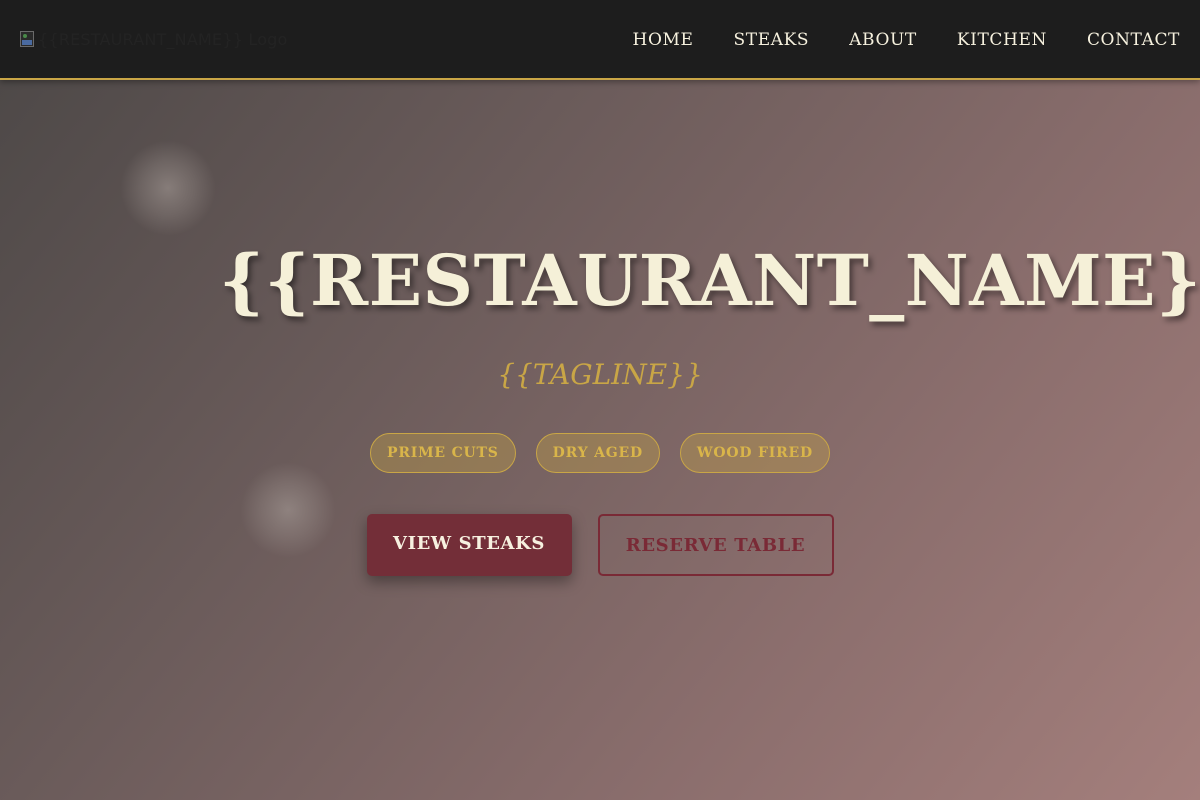 The width and height of the screenshot is (1200, 800). What do you see at coordinates (754, 453) in the screenshot?
I see `badge-wood-fired: WOOD FIRED` at bounding box center [754, 453].